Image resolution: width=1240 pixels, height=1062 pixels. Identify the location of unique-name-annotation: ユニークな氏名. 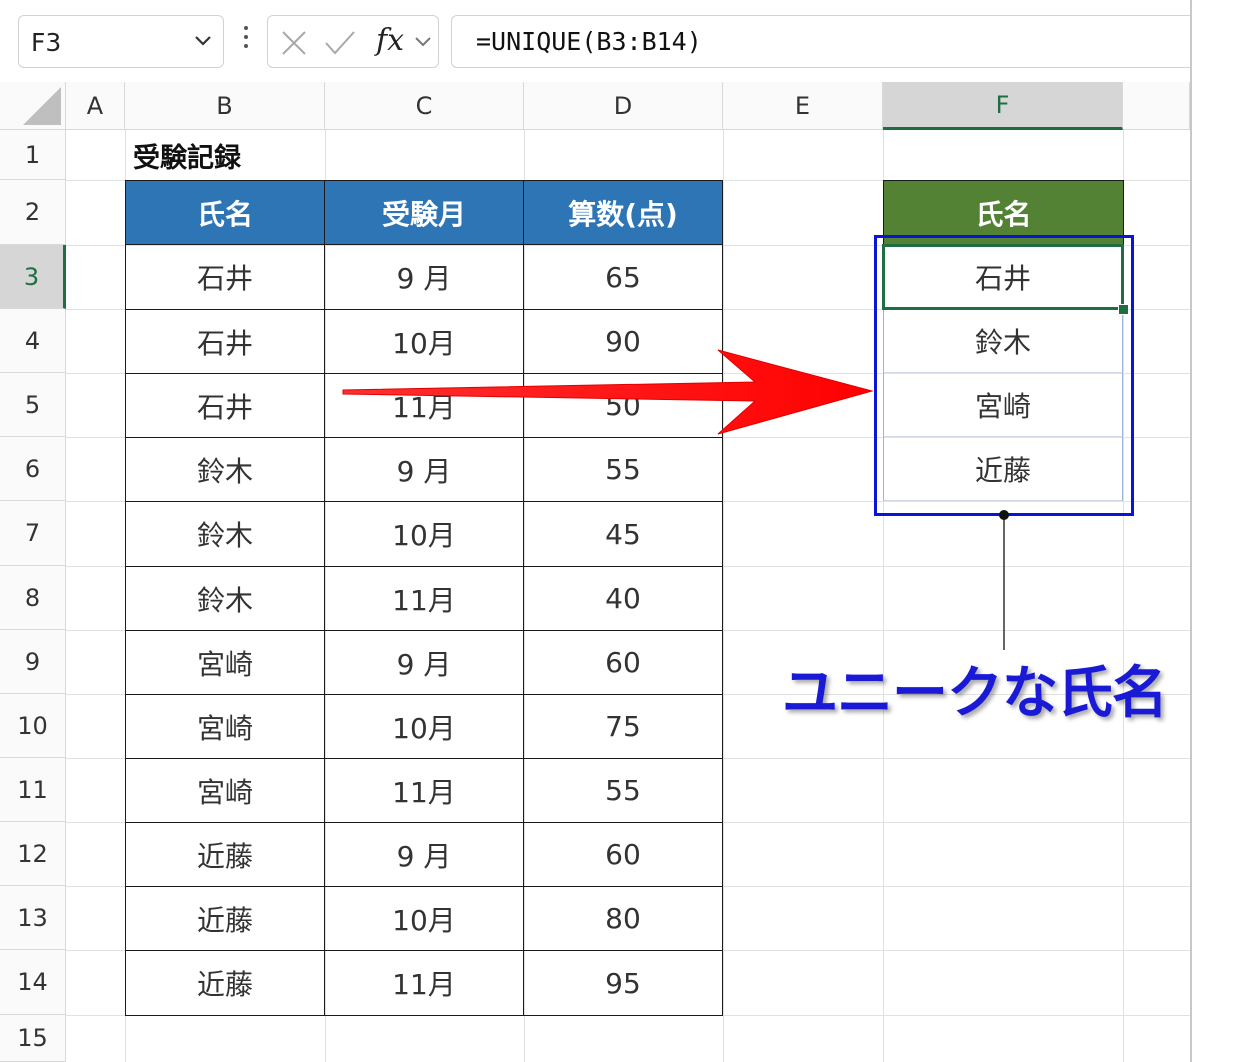
(975, 693).